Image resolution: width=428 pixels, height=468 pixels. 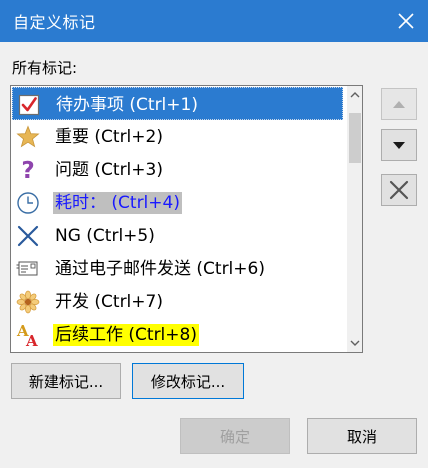 I want to click on ok-label: 确定, so click(x=234, y=436).